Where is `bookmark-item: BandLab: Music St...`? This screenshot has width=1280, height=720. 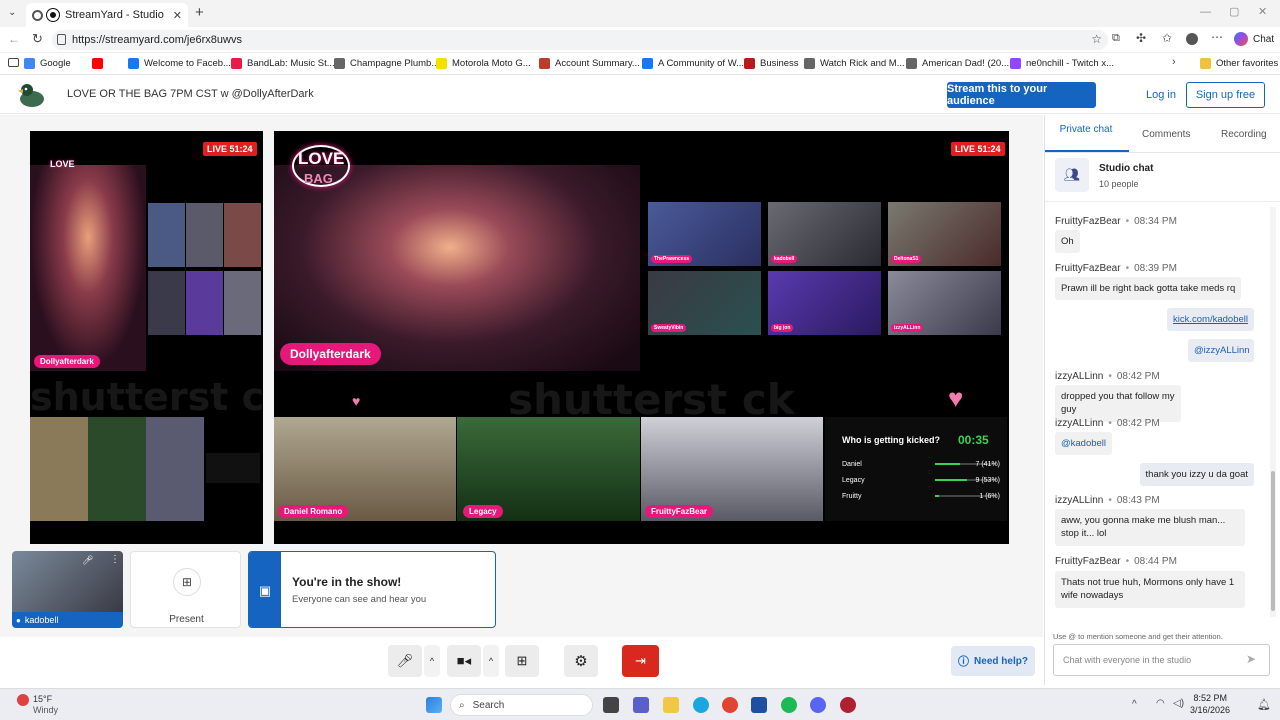 bookmark-item: BandLab: Music St... is located at coordinates (283, 63).